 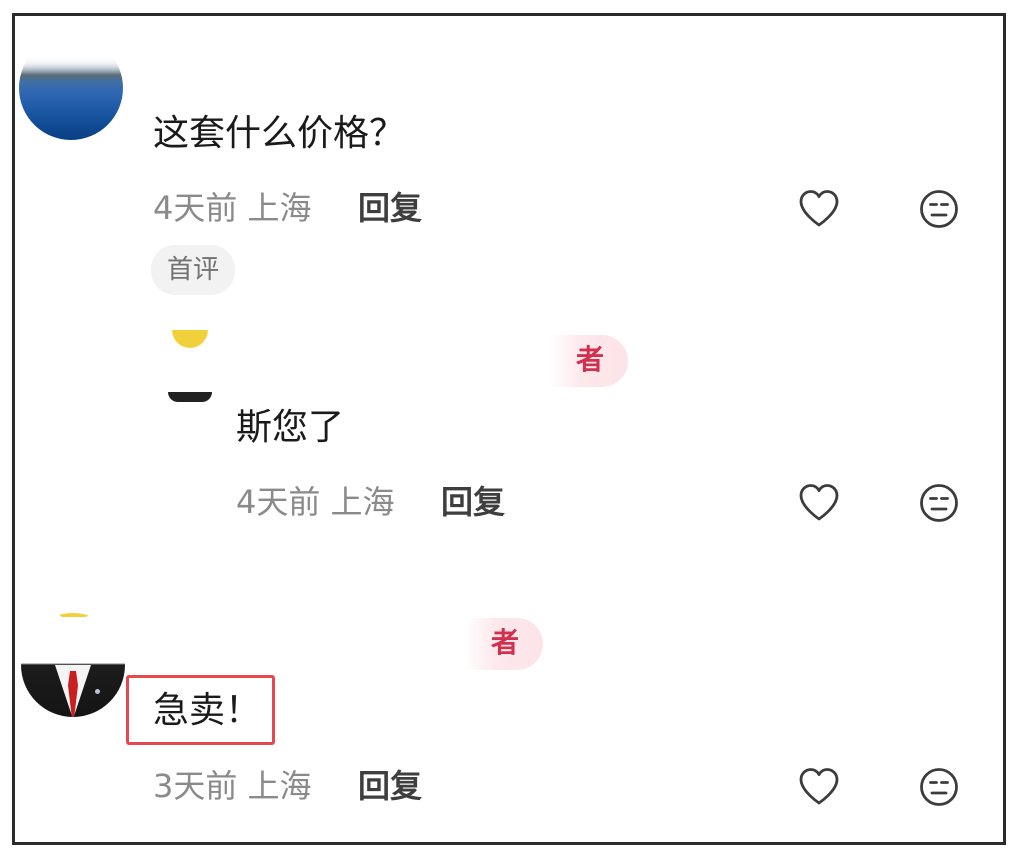 I want to click on comment-text: 这套什么价格？, so click(x=279, y=133).